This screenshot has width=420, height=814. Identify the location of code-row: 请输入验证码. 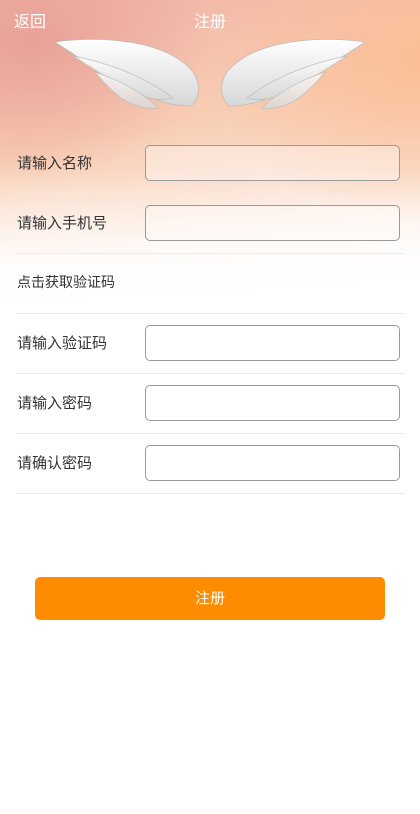
(210, 344).